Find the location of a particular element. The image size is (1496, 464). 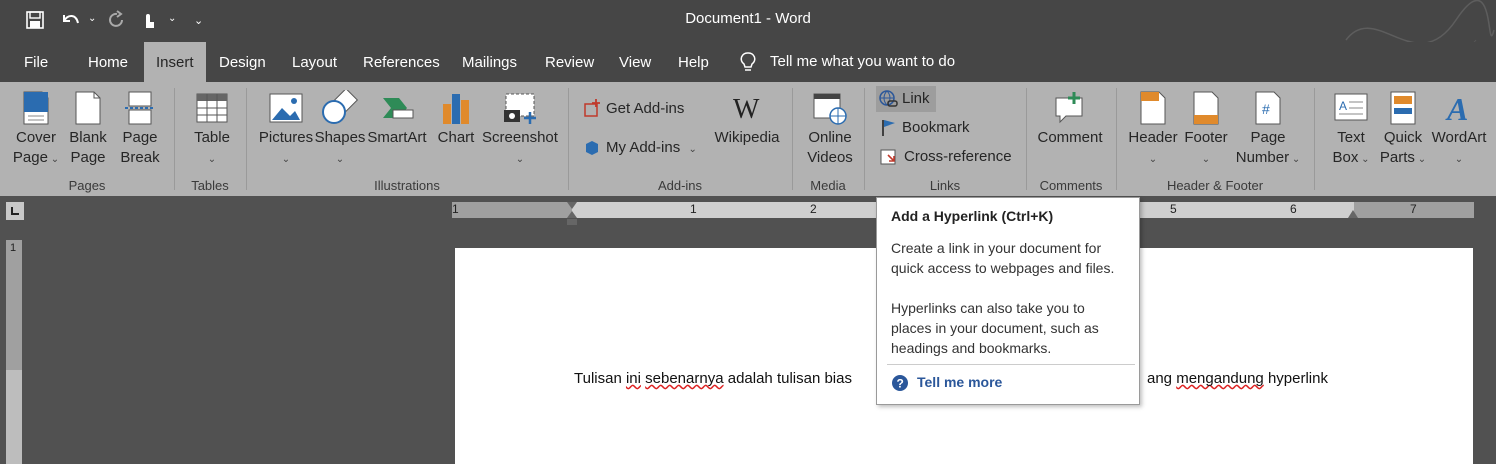

tab-view: View is located at coordinates (635, 62).